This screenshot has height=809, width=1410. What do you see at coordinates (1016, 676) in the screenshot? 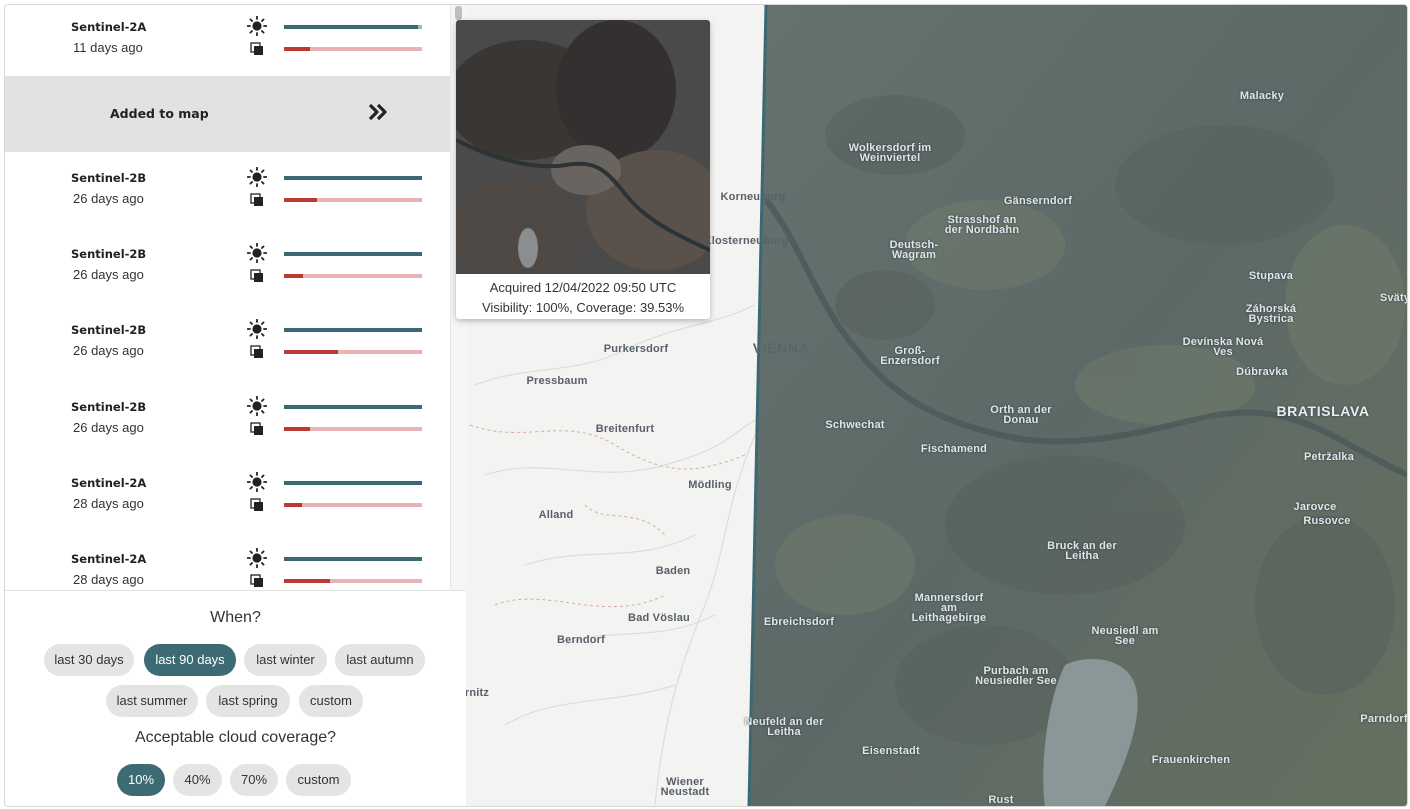
I see `place-label: Purbach am Neusiedler See` at bounding box center [1016, 676].